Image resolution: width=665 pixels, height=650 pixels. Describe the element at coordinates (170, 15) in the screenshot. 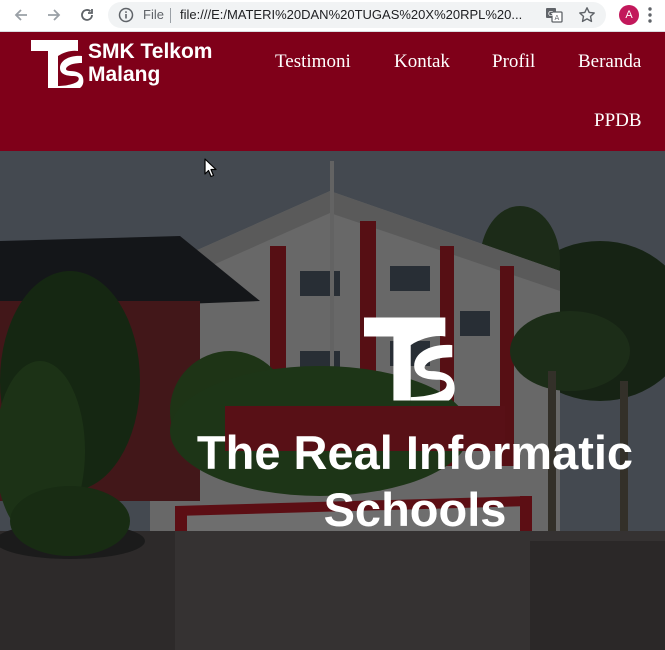

I see `omnibox-divider` at that location.